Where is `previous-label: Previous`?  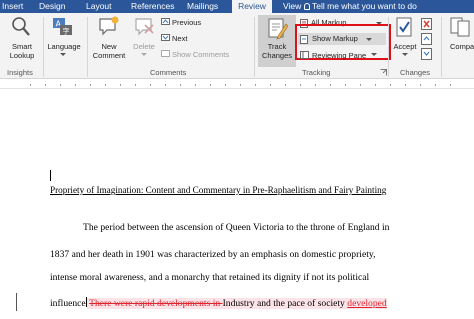
previous-label: Previous is located at coordinates (187, 22).